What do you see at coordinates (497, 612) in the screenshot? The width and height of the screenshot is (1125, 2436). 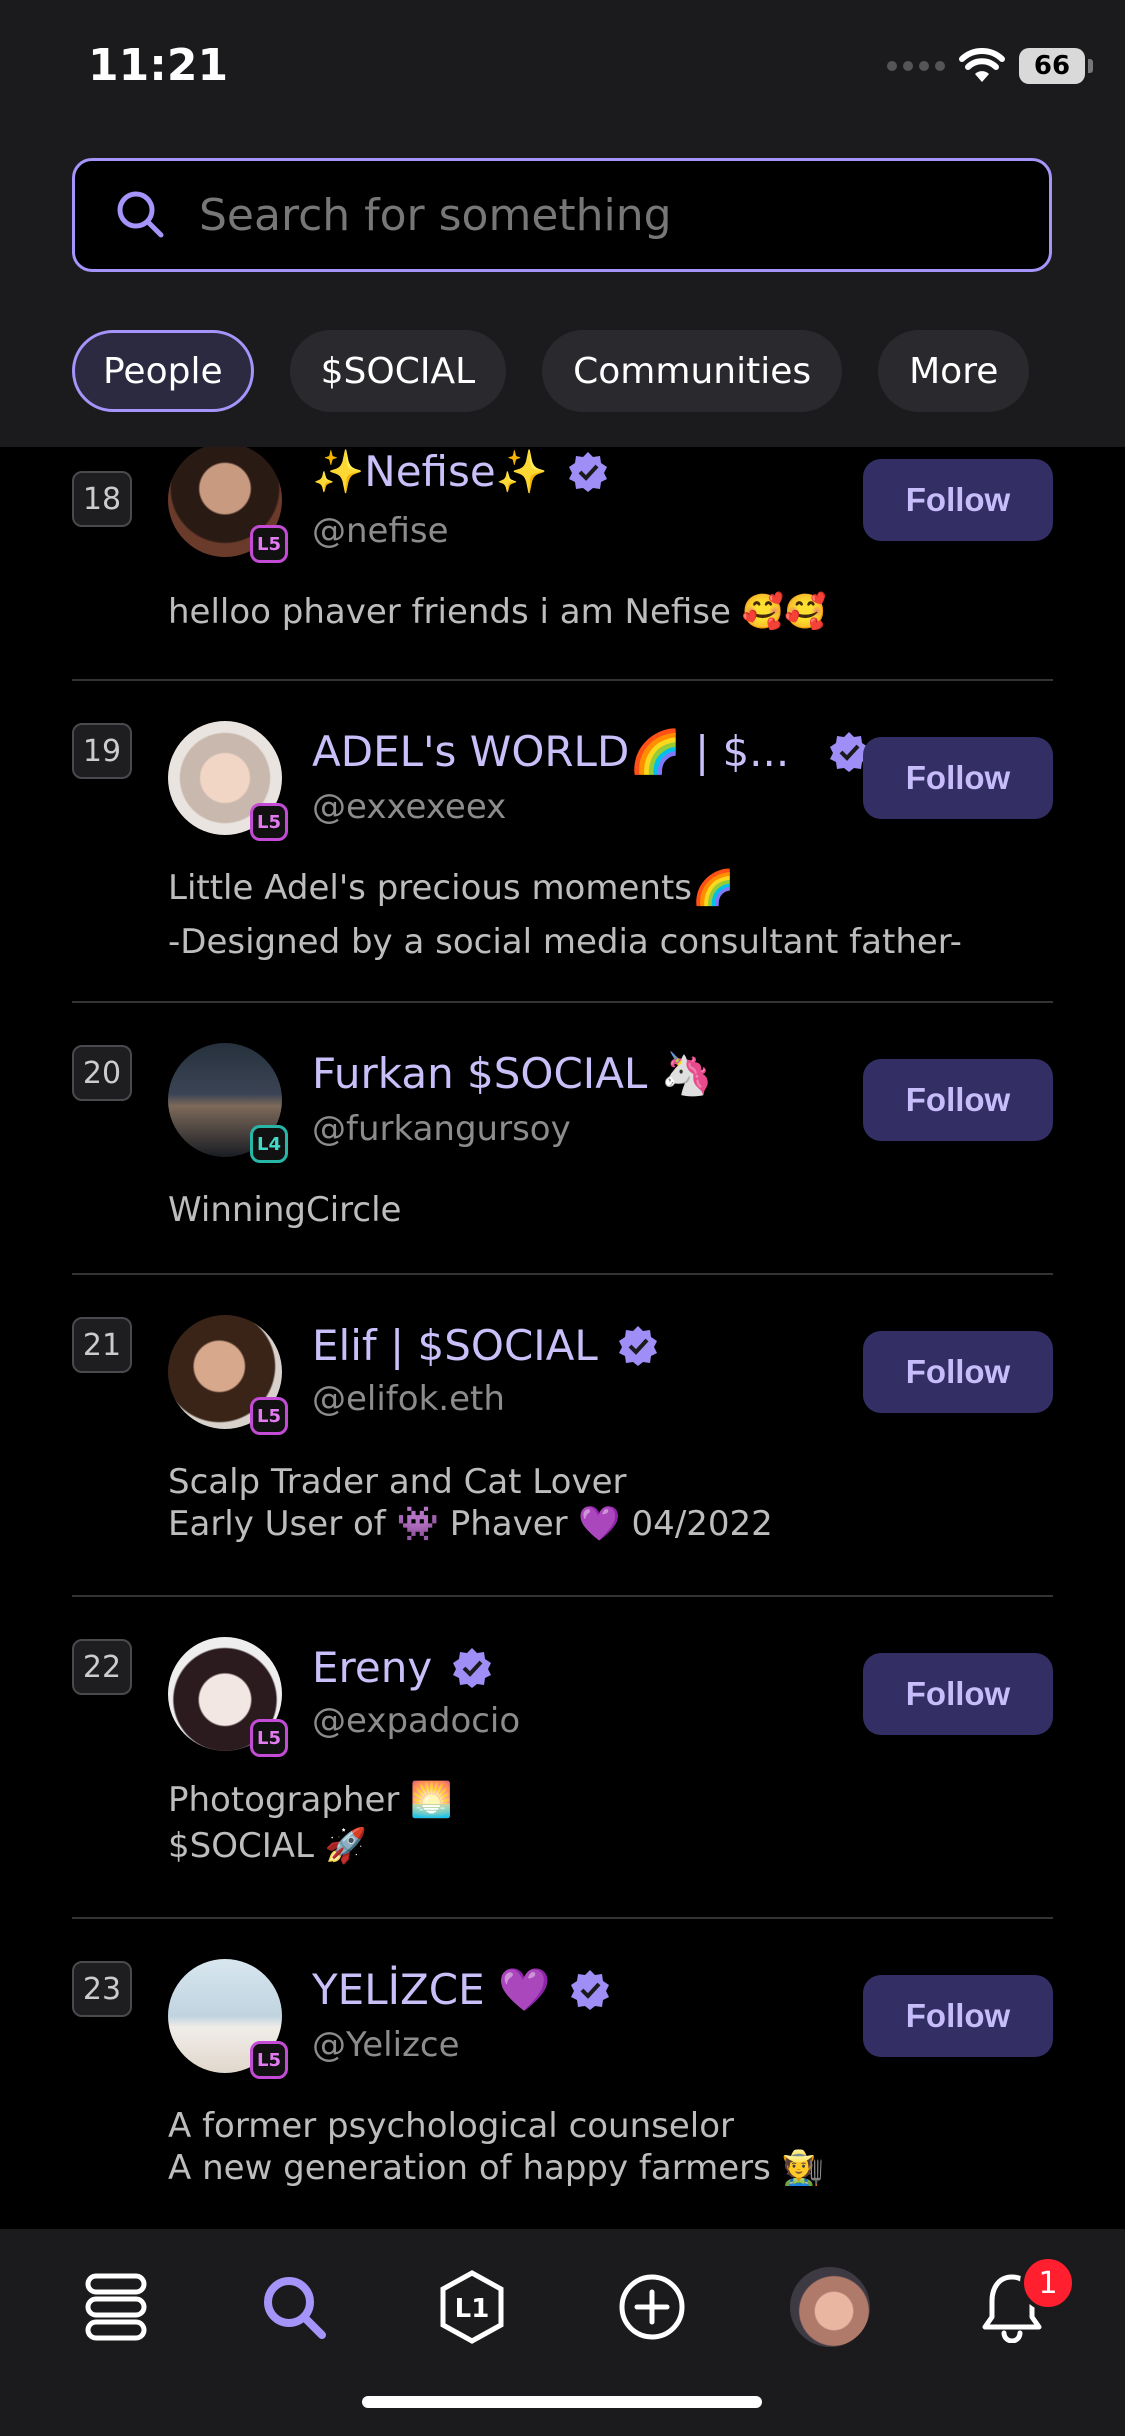 I see `bio: helloo phaver friends i am Nefise 🥰🥰` at bounding box center [497, 612].